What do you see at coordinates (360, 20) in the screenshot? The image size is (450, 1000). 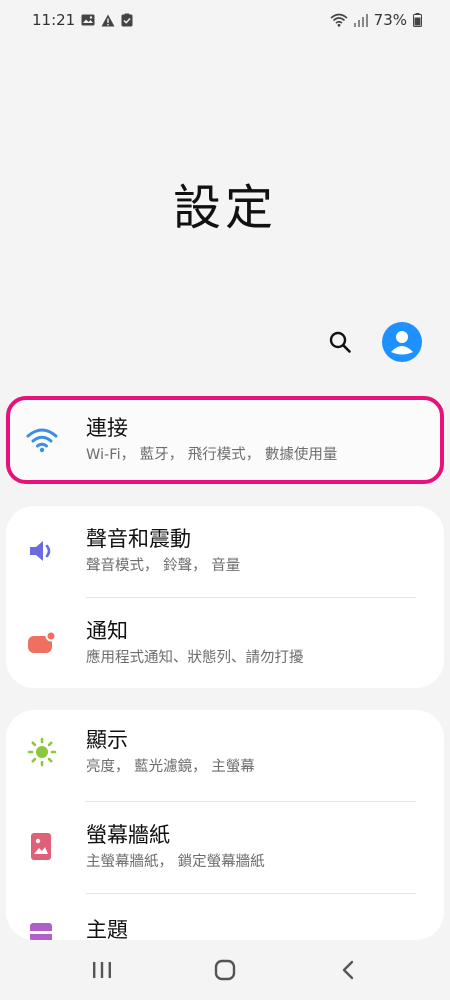 I see `signal-icon` at bounding box center [360, 20].